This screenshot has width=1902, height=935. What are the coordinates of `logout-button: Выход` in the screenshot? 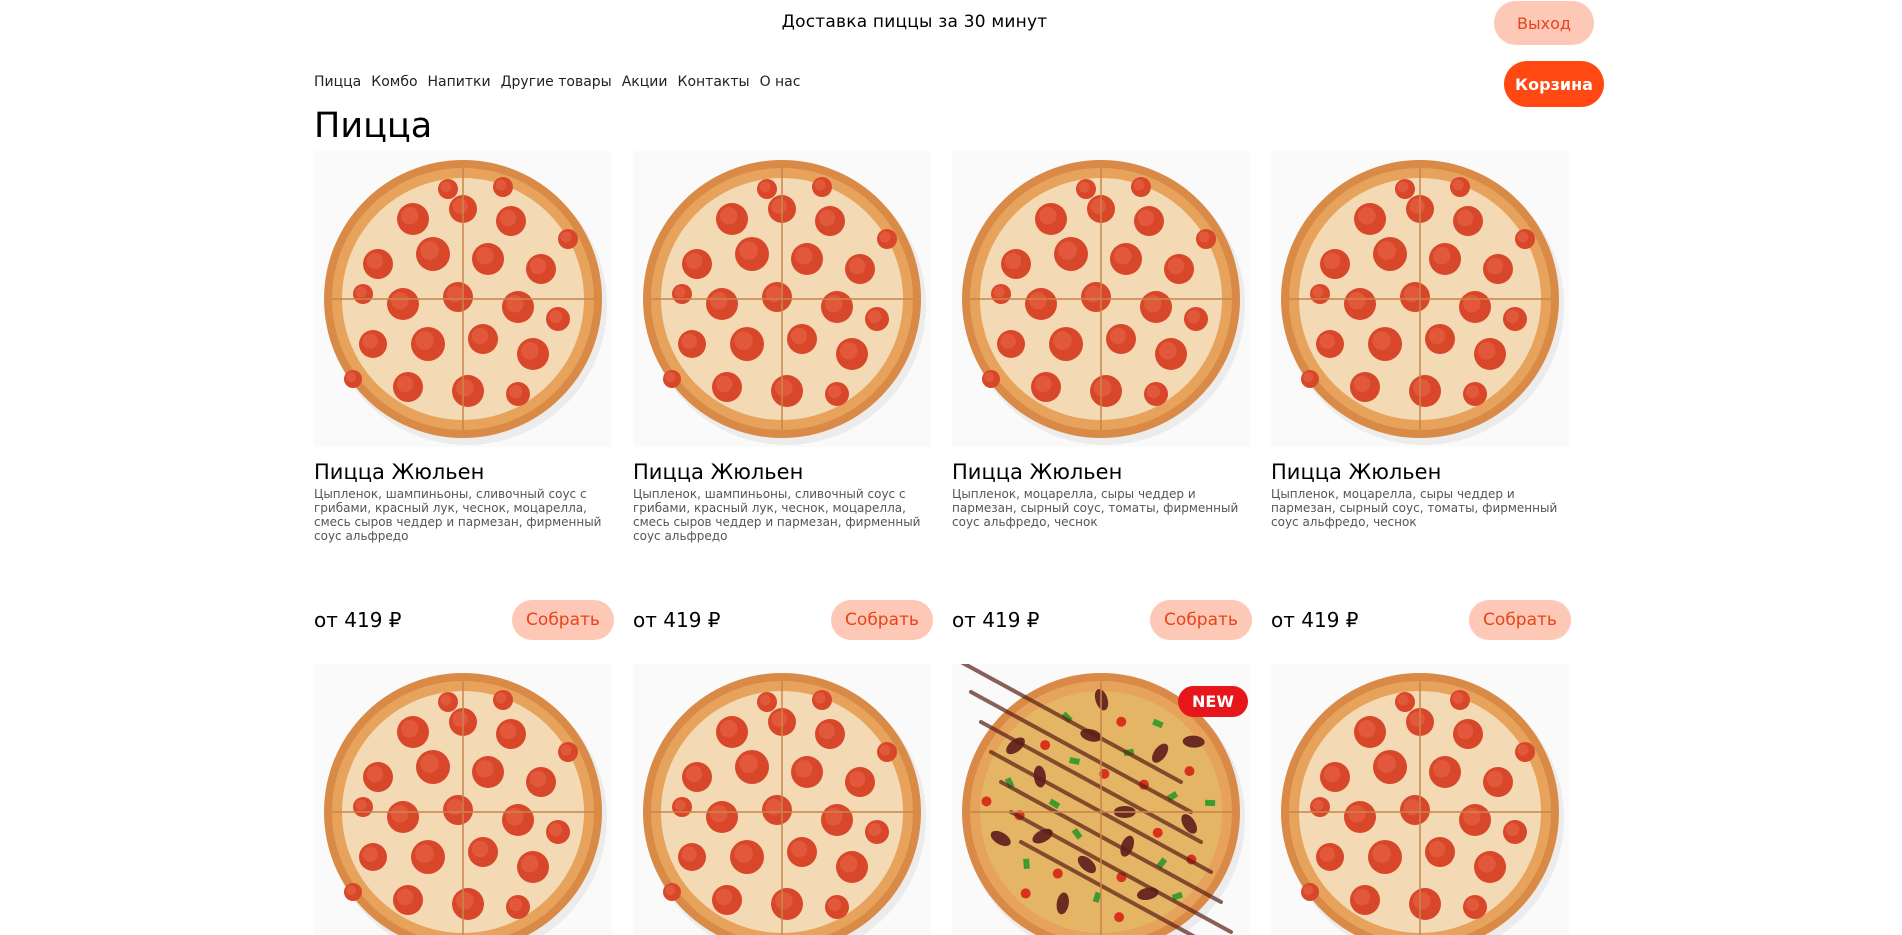 It's located at (1544, 23).